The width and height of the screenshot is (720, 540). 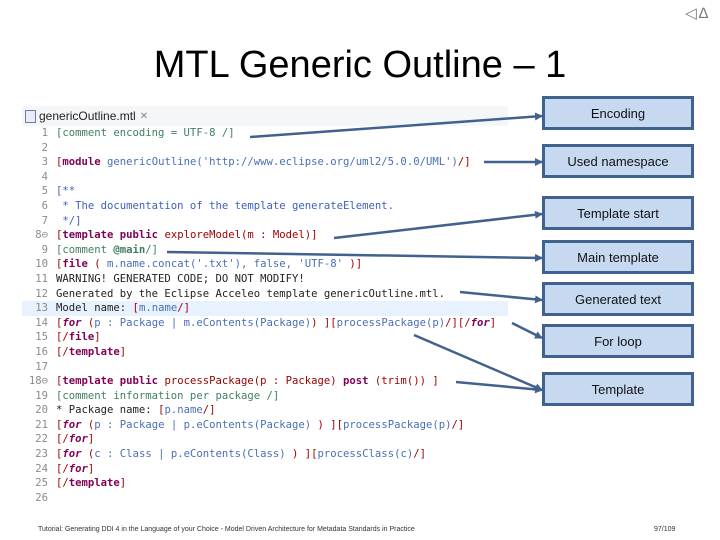 What do you see at coordinates (618, 299) in the screenshot?
I see `callout-generated-text: Generated text` at bounding box center [618, 299].